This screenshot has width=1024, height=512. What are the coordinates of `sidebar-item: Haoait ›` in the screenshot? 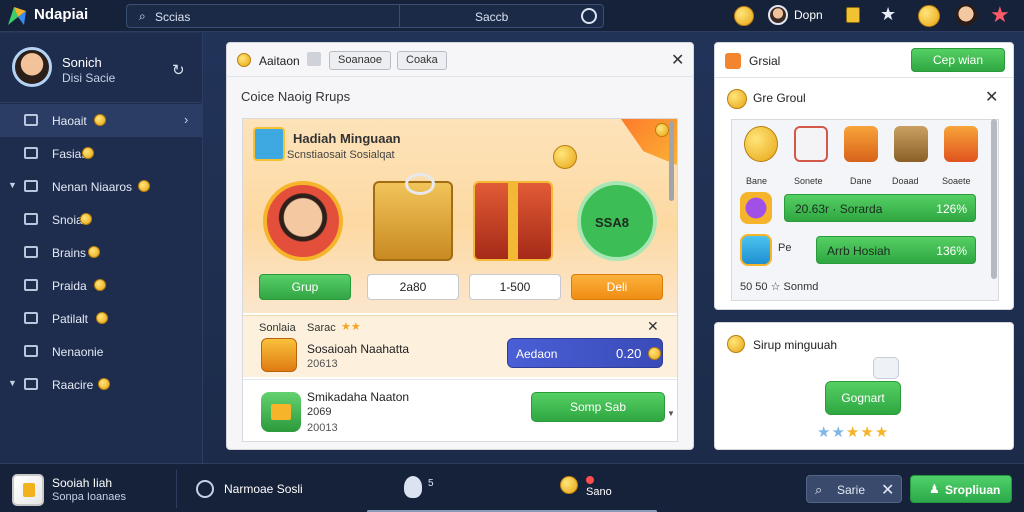 It's located at (101, 120).